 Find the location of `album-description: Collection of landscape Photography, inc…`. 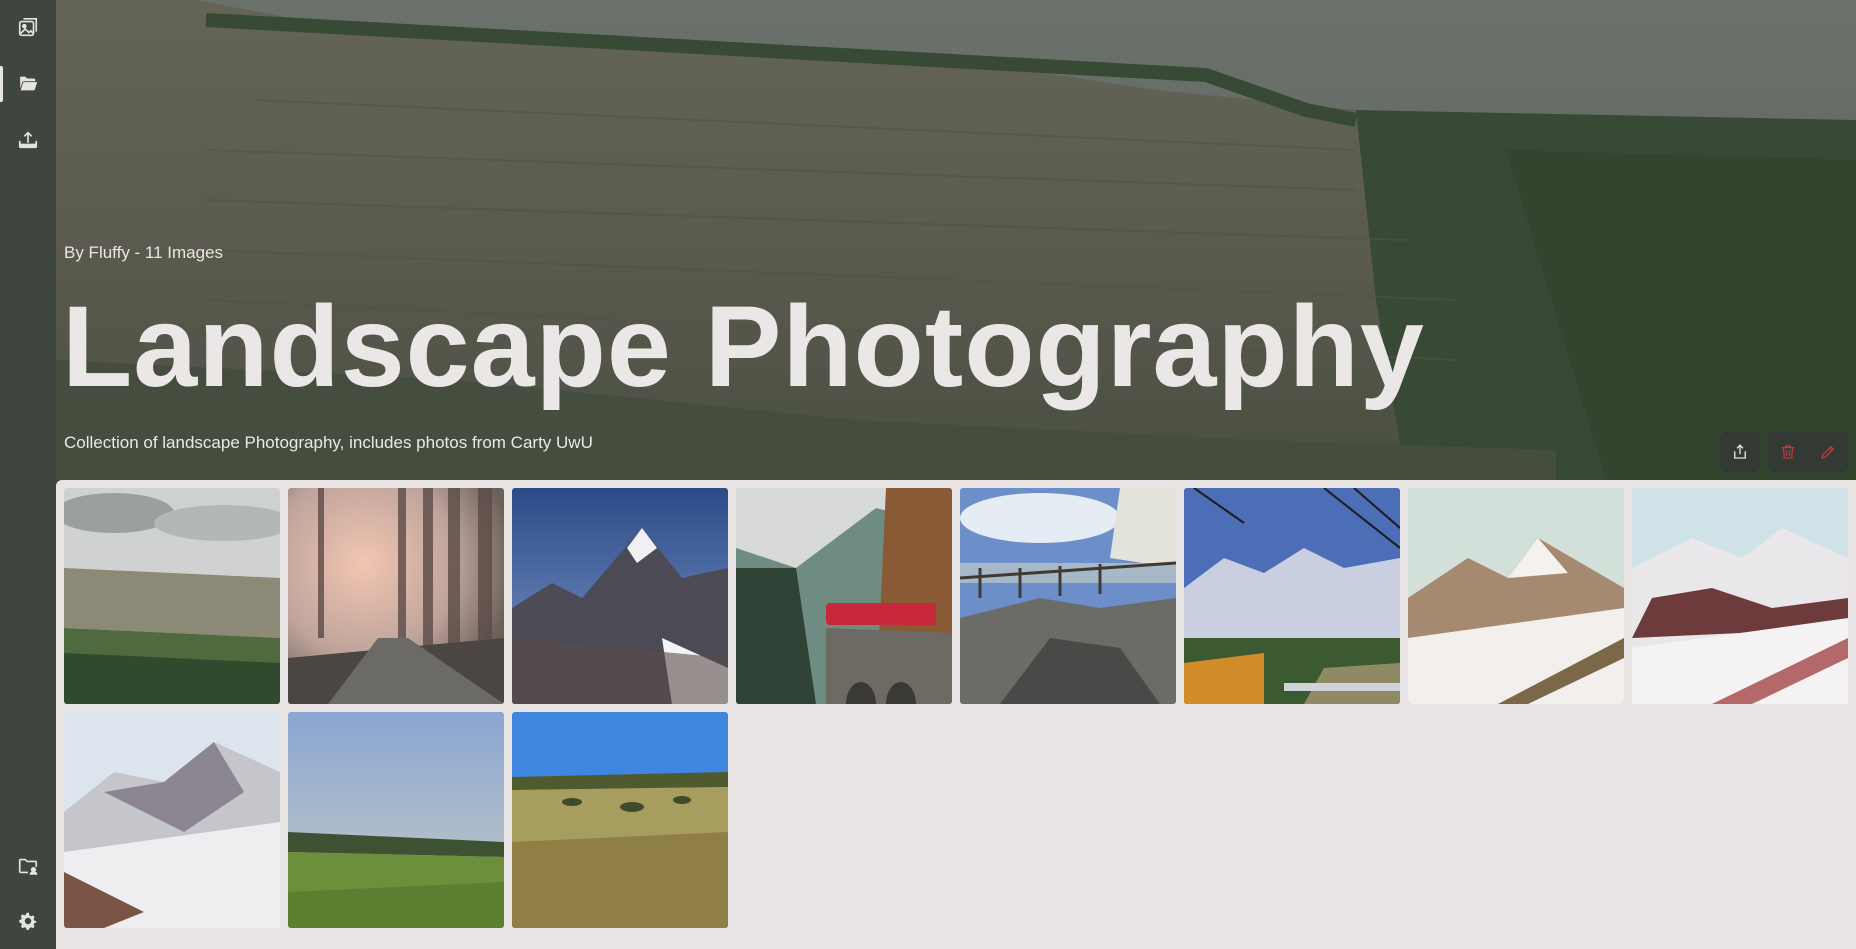

album-description: Collection of landscape Photography, inc… is located at coordinates (328, 442).